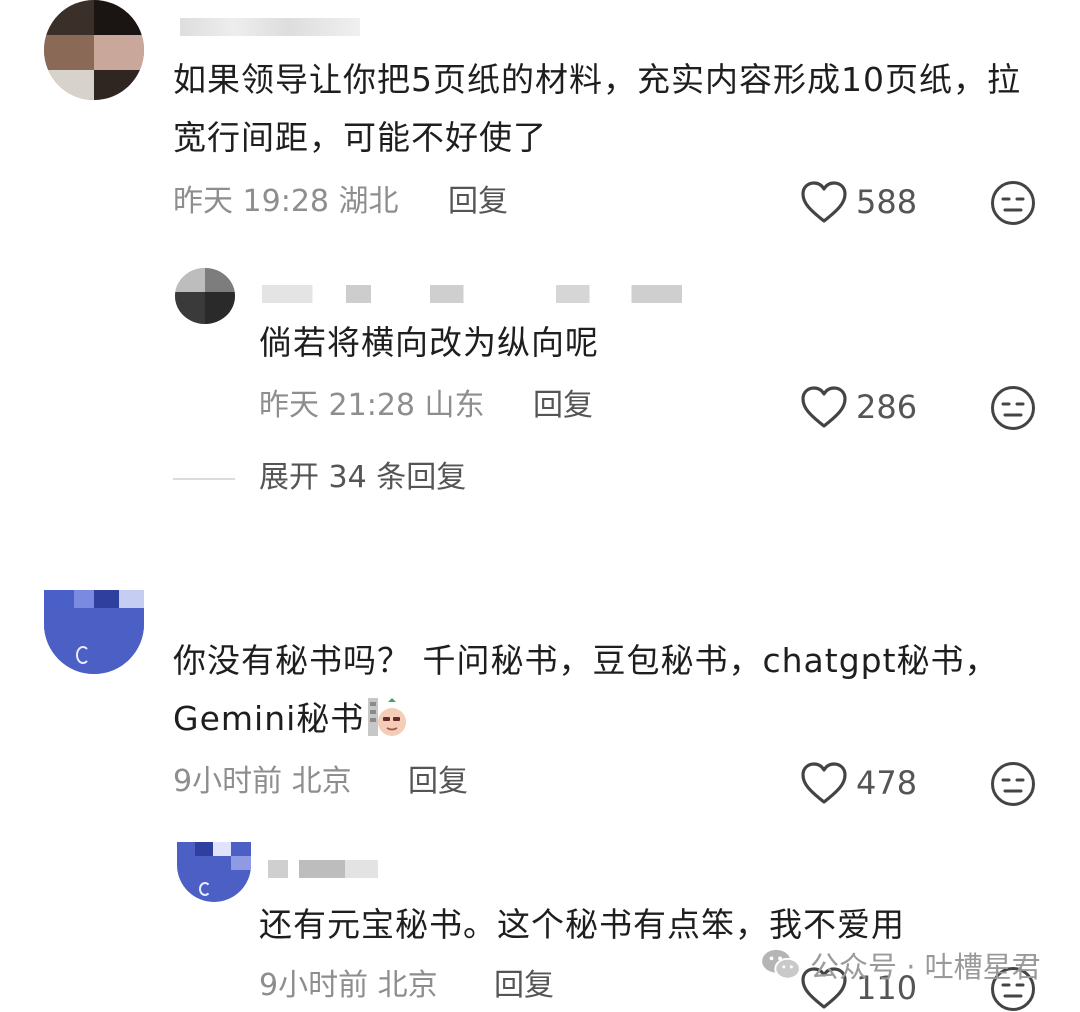 This screenshot has height=1012, width=1080. What do you see at coordinates (887, 783) in the screenshot?
I see `like-count: 478` at bounding box center [887, 783].